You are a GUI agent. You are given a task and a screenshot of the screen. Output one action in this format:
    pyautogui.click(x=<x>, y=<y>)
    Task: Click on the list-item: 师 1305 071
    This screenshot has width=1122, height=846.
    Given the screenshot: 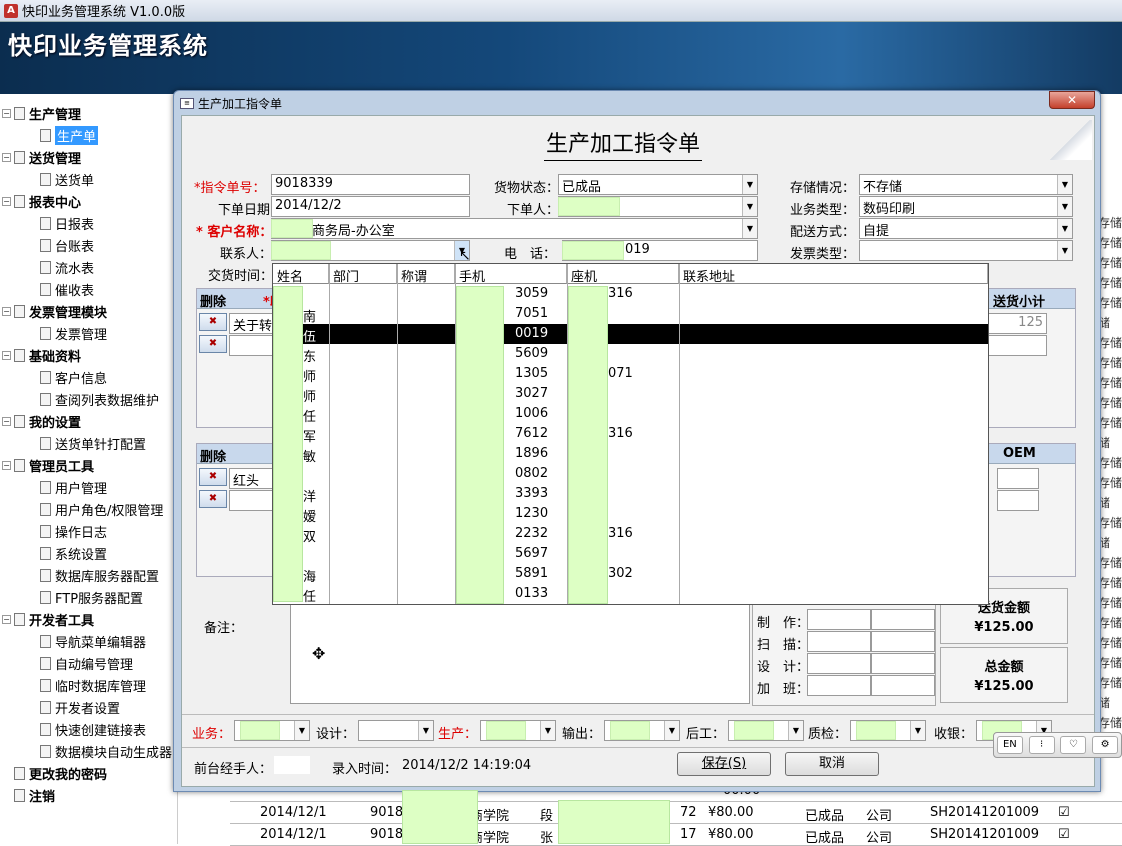 What is the action you would take?
    pyautogui.click(x=630, y=374)
    